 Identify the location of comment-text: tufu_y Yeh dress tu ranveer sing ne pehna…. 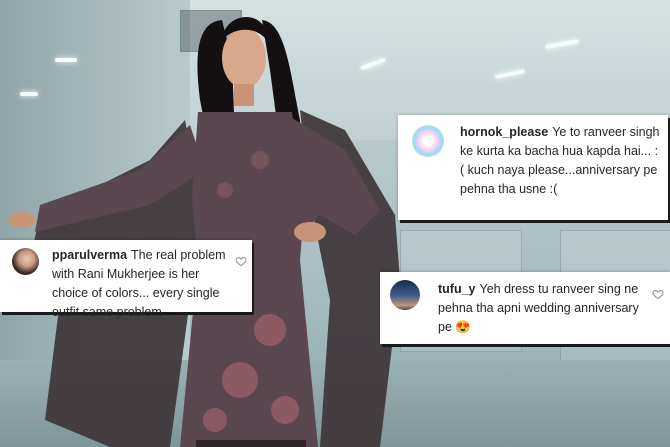
(540, 308).